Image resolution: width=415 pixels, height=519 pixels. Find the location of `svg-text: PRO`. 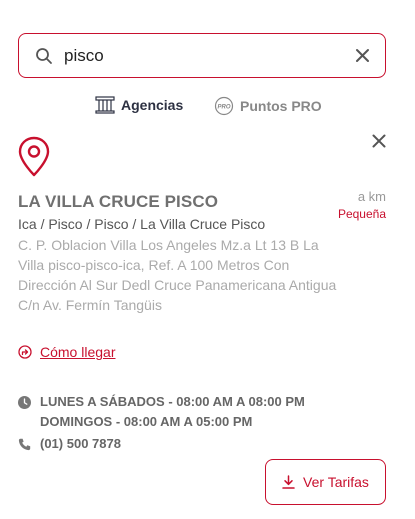

svg-text: PRO is located at coordinates (223, 108).